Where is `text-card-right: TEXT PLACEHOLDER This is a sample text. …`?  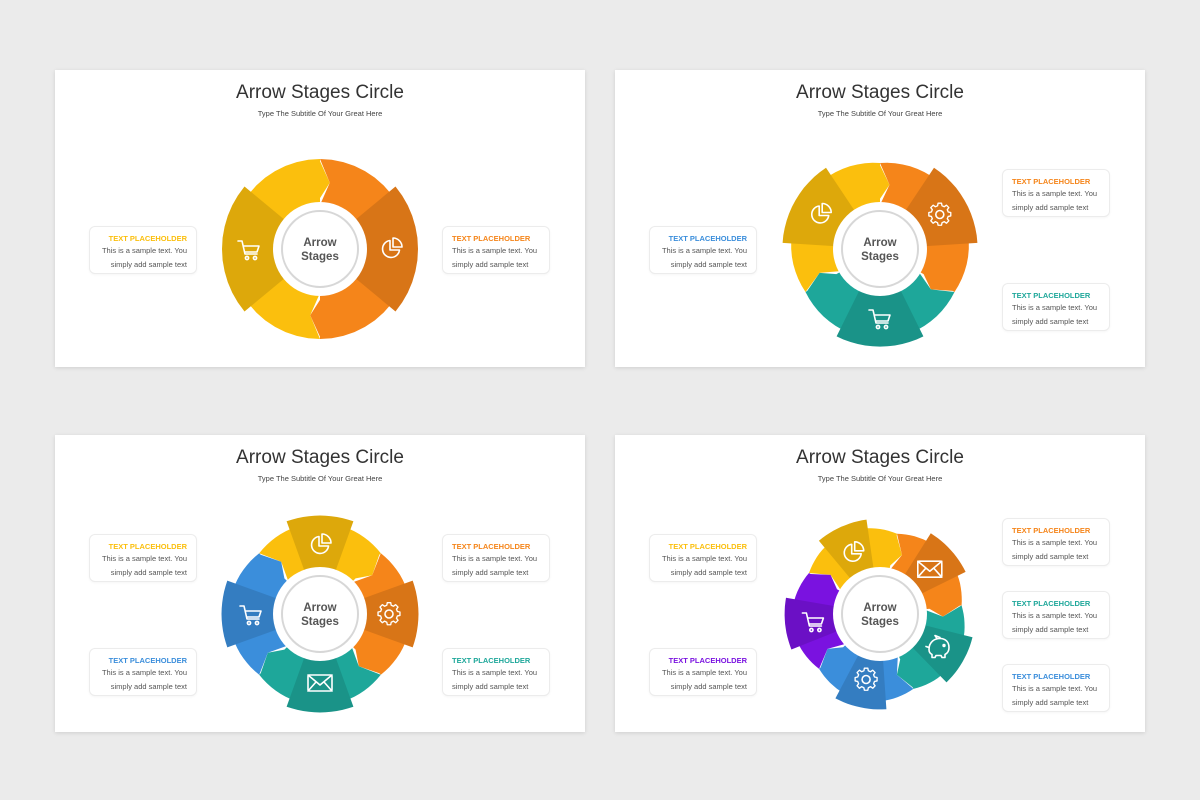
text-card-right: TEXT PLACEHOLDER This is a sample text. … is located at coordinates (496, 250).